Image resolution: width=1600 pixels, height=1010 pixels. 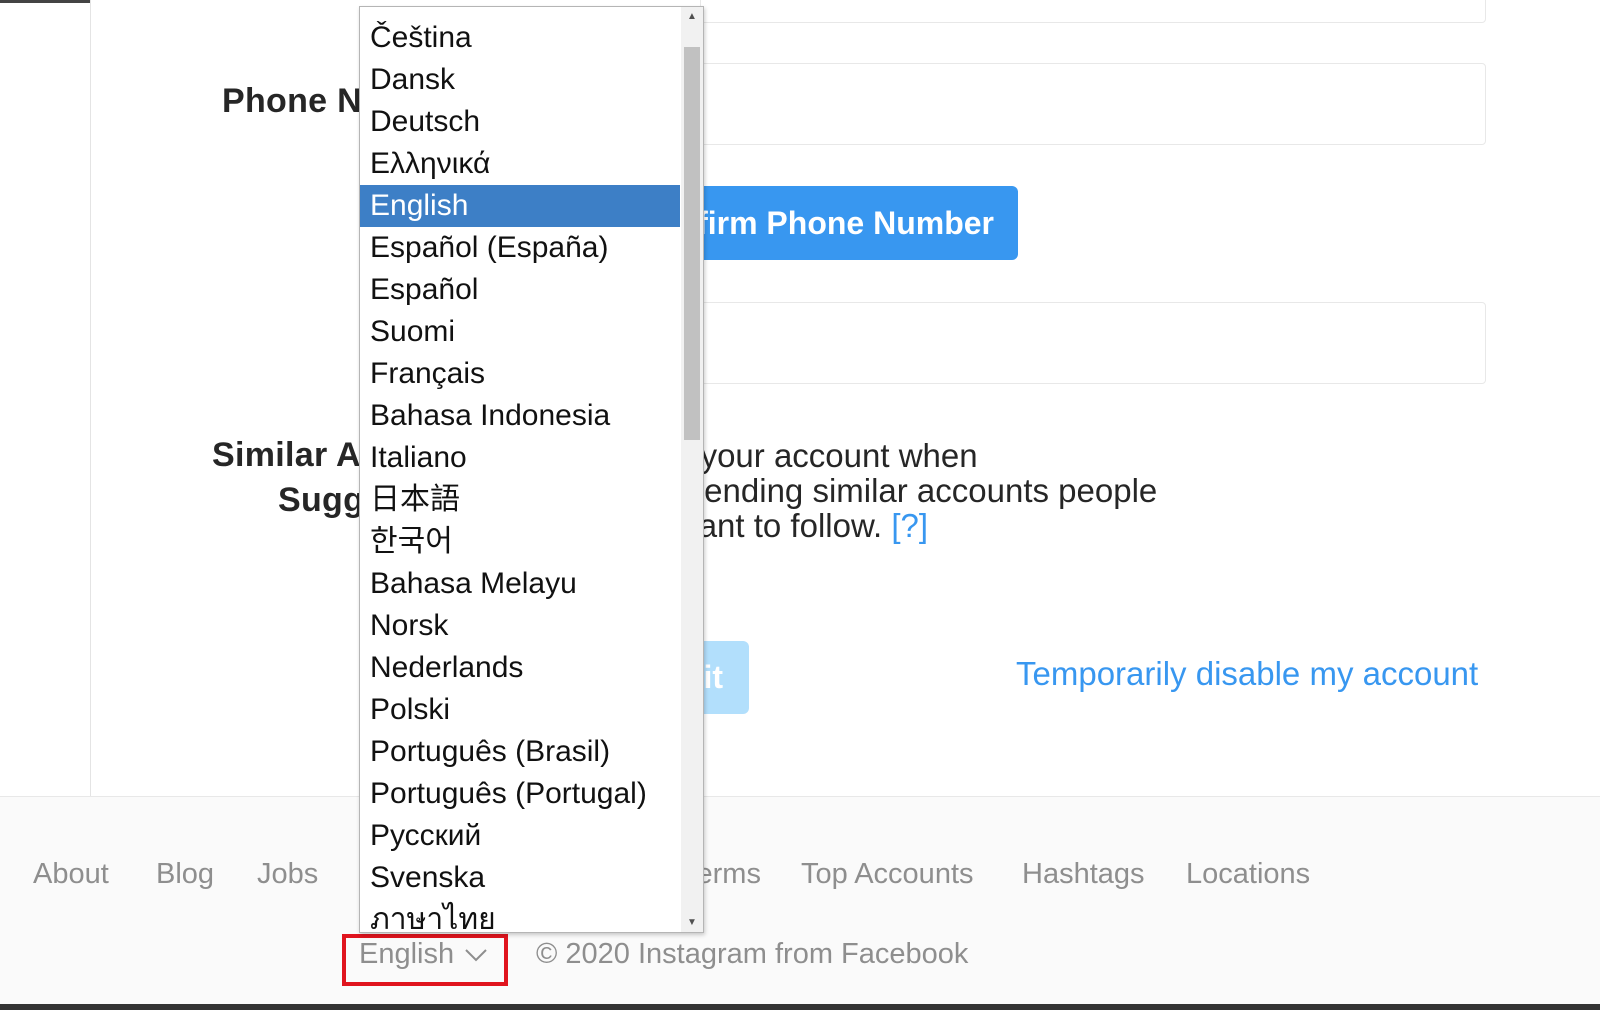 What do you see at coordinates (520, 290) in the screenshot?
I see `language-option: Español` at bounding box center [520, 290].